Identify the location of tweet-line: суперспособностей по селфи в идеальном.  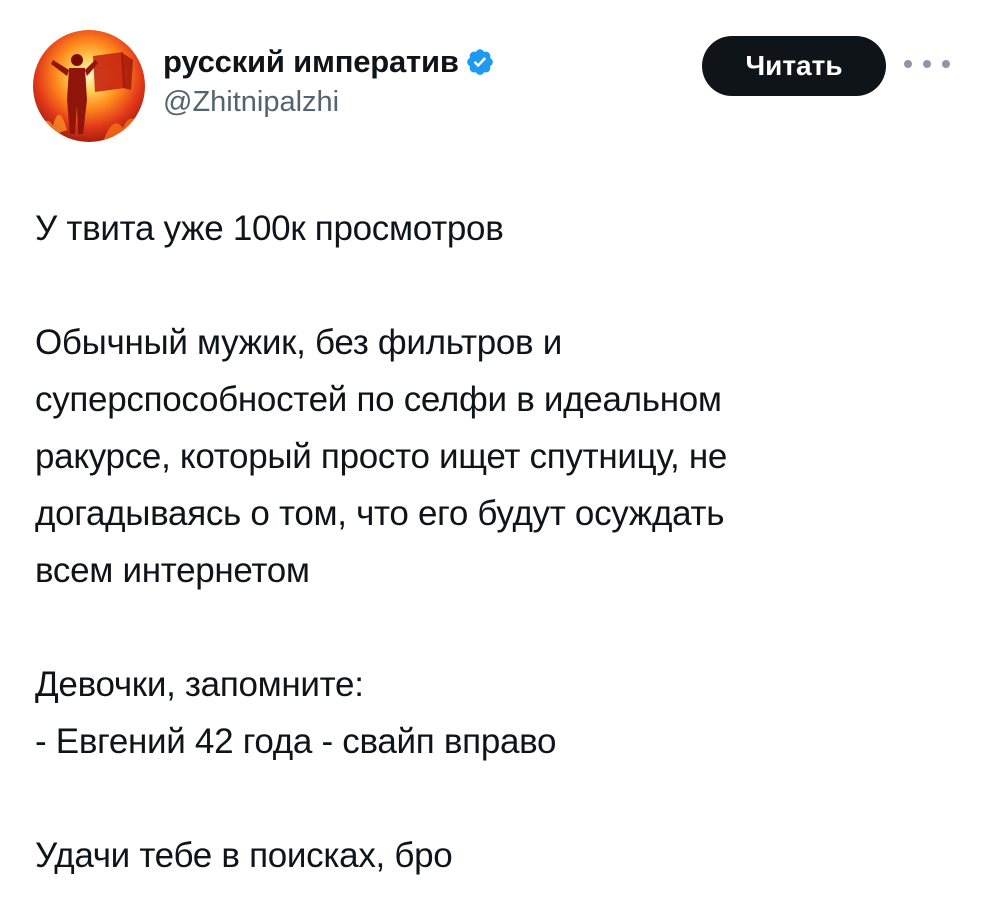
(378, 399).